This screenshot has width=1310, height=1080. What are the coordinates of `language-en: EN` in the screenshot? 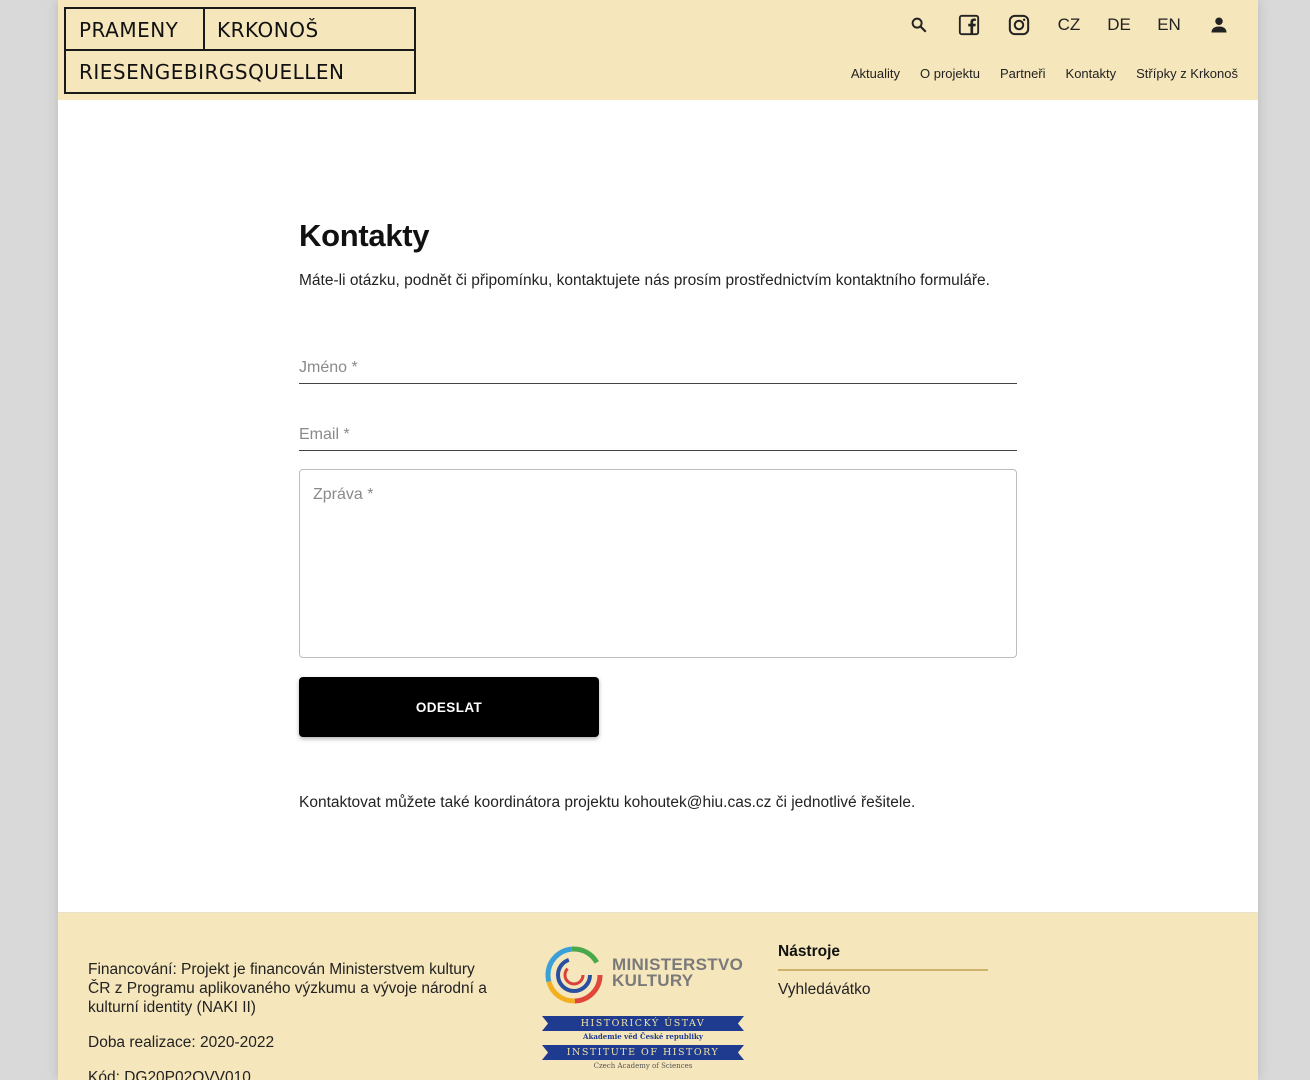 It's located at (1169, 25).